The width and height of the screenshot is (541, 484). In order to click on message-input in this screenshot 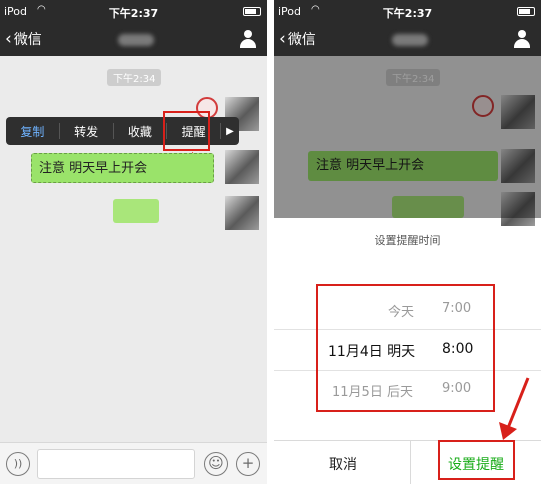, I will do `click(116, 464)`.